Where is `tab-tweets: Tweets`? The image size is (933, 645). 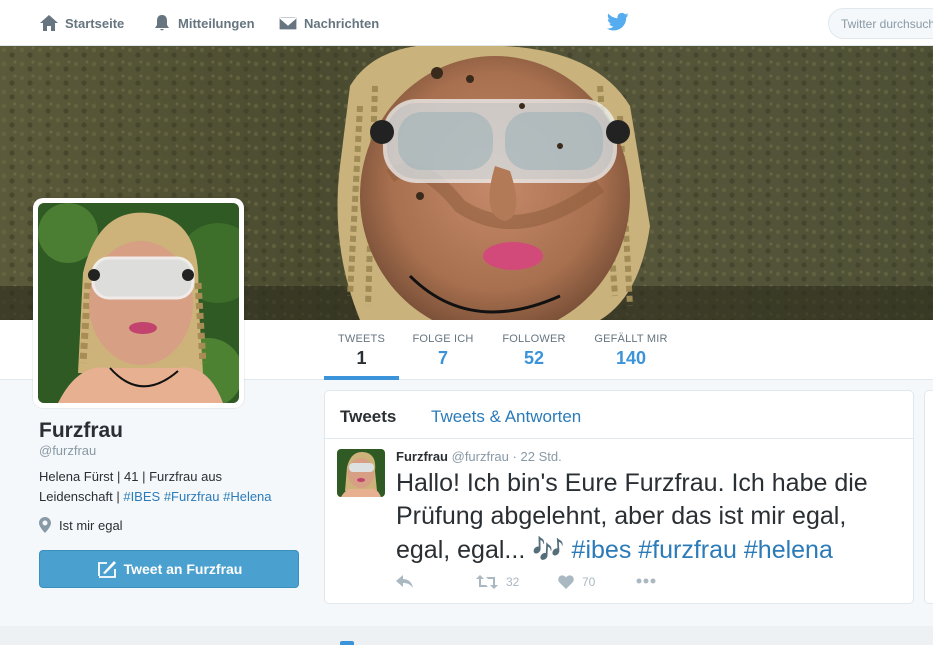 tab-tweets: Tweets is located at coordinates (368, 417).